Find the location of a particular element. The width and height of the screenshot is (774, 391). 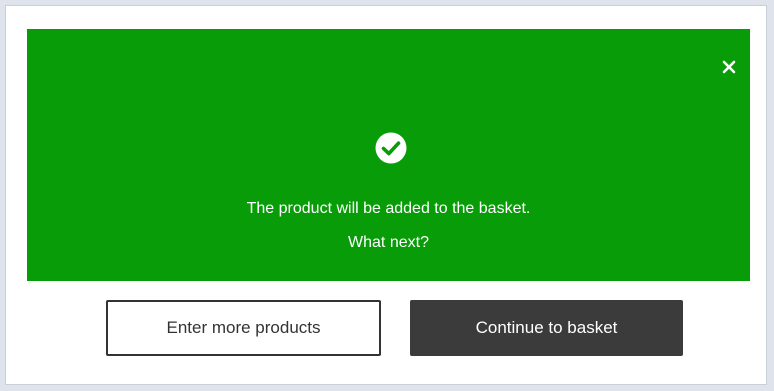

message-line-1: The product will be added to the basket. is located at coordinates (388, 208).